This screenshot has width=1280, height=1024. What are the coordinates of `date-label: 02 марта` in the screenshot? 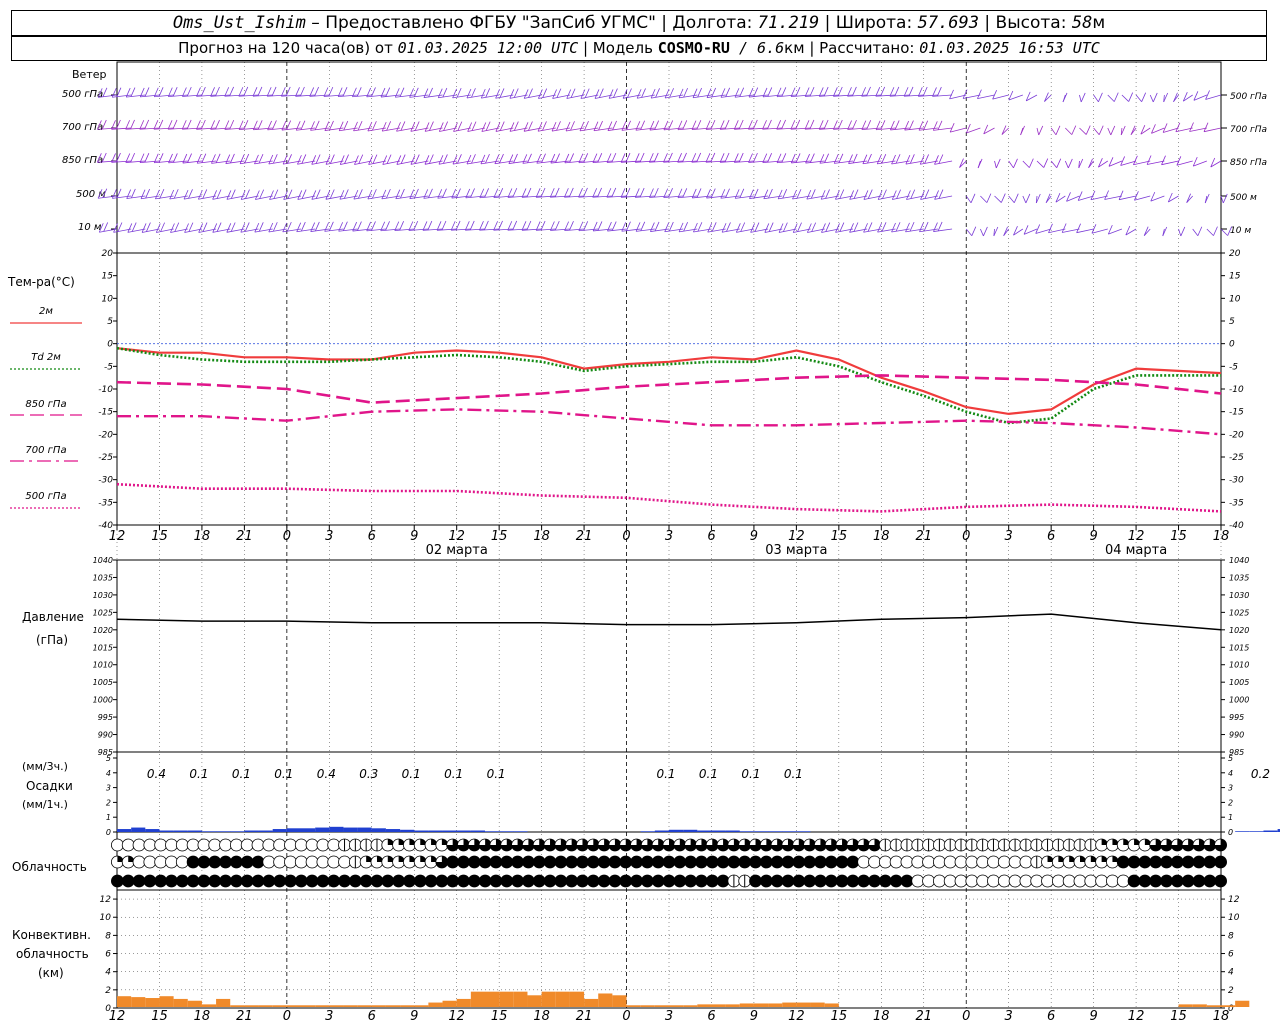 It's located at (457, 550).